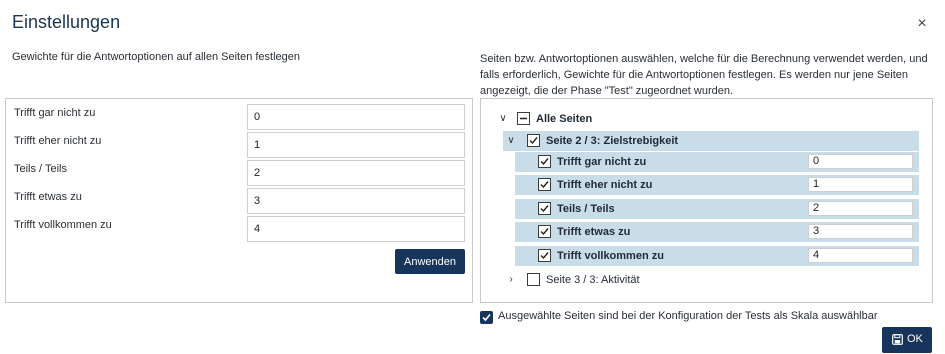  I want to click on tree-option-row: Trifft eher nicht zu 1, so click(717, 185).